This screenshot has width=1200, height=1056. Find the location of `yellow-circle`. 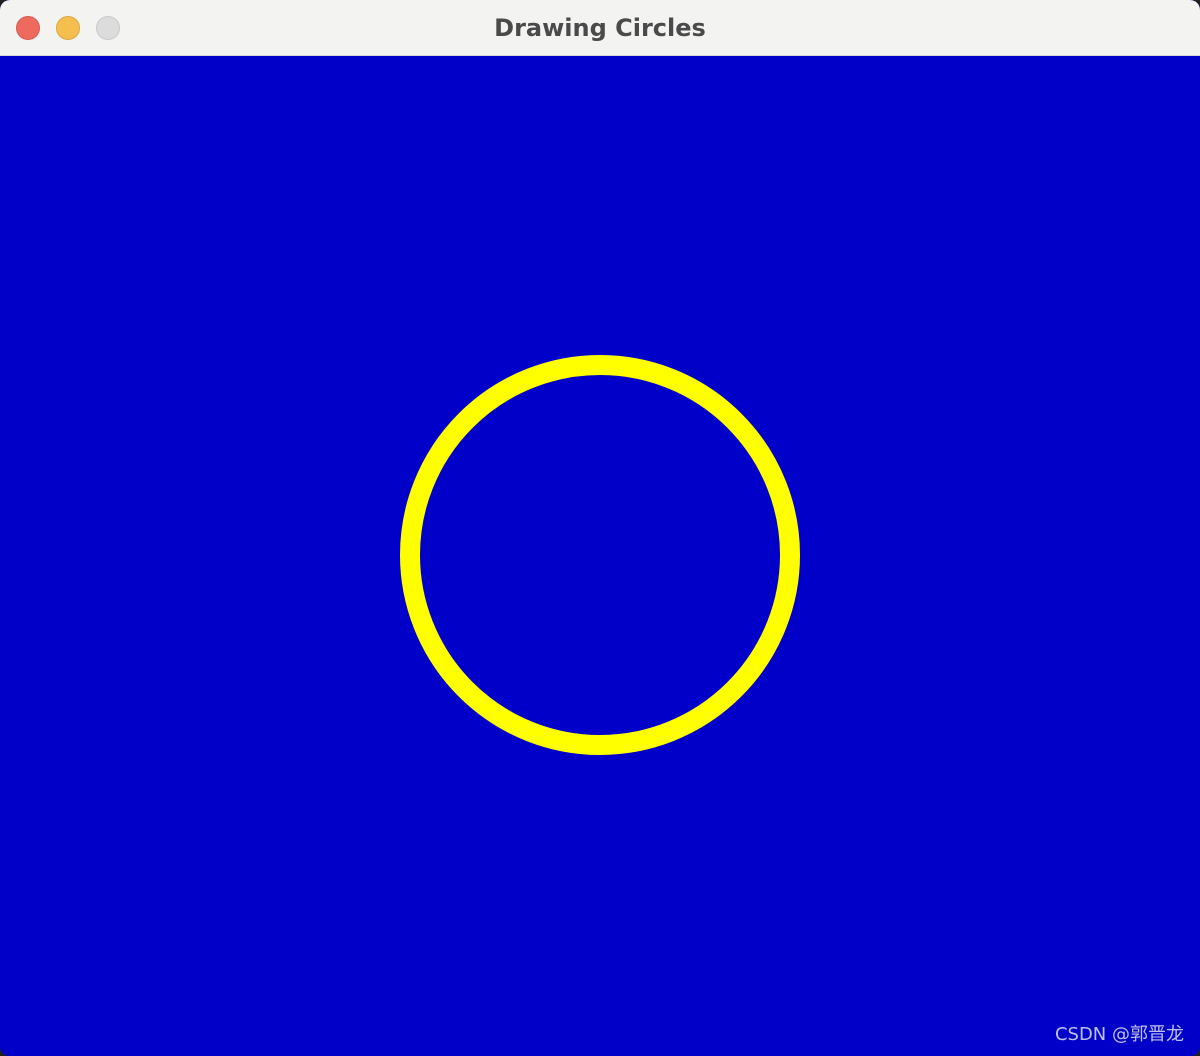

yellow-circle is located at coordinates (600, 555).